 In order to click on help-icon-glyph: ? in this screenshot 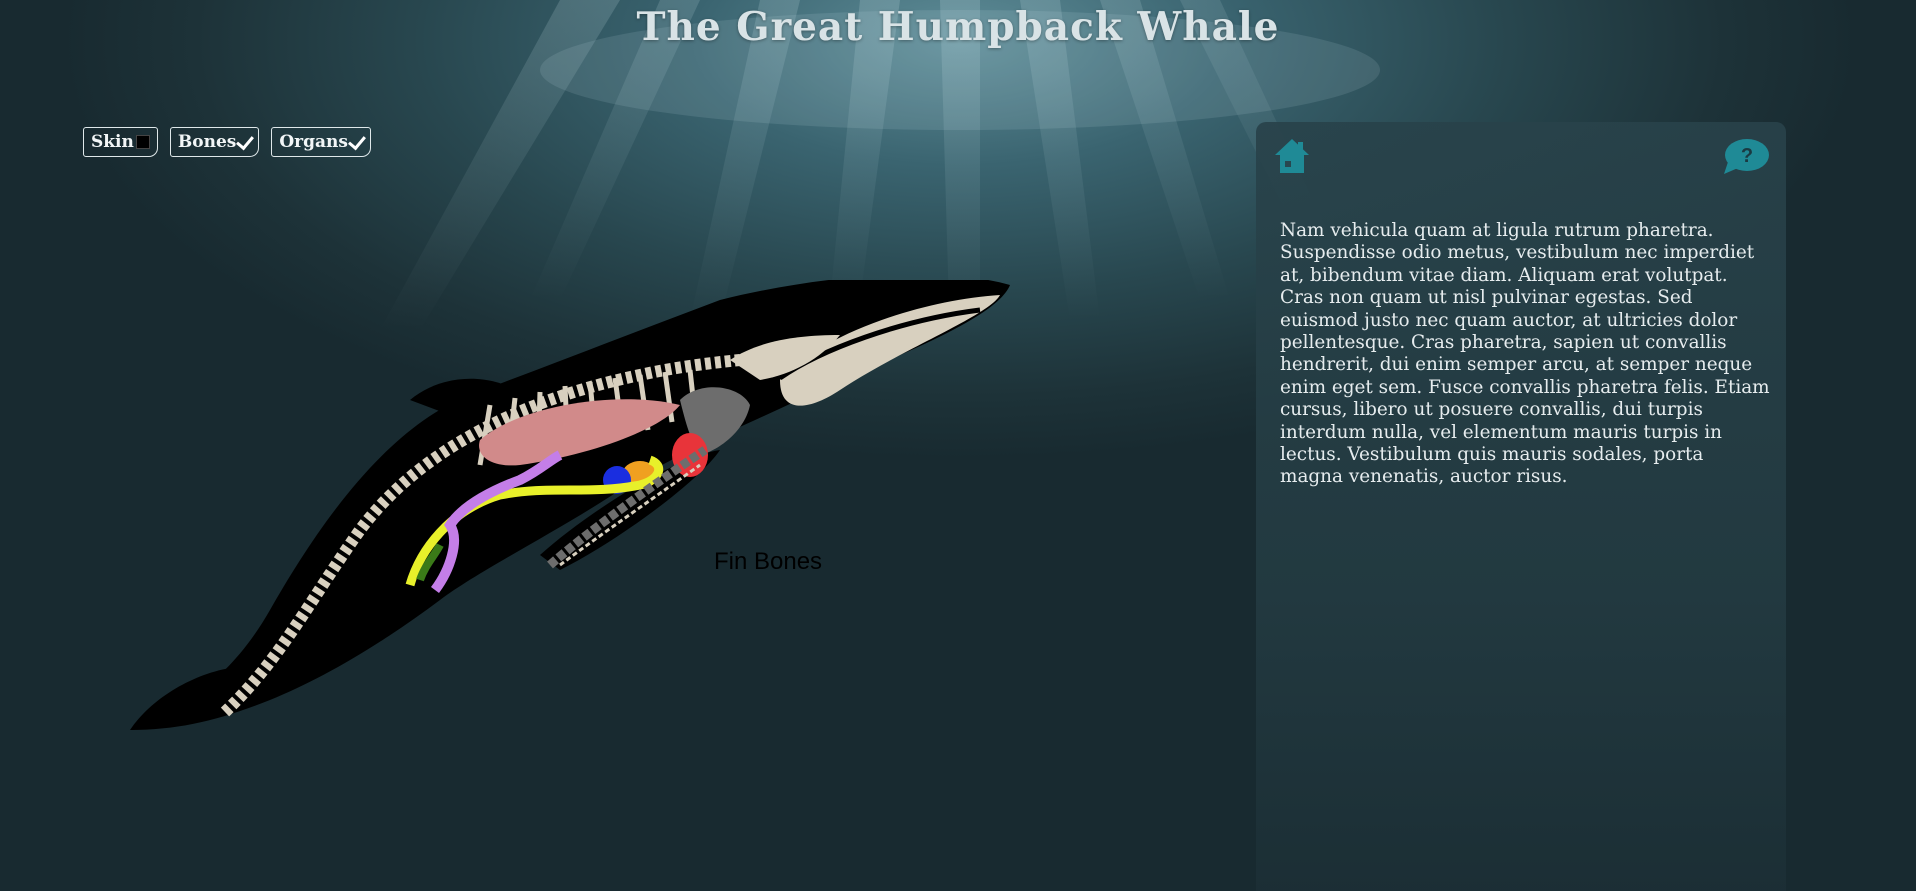, I will do `click(1747, 156)`.